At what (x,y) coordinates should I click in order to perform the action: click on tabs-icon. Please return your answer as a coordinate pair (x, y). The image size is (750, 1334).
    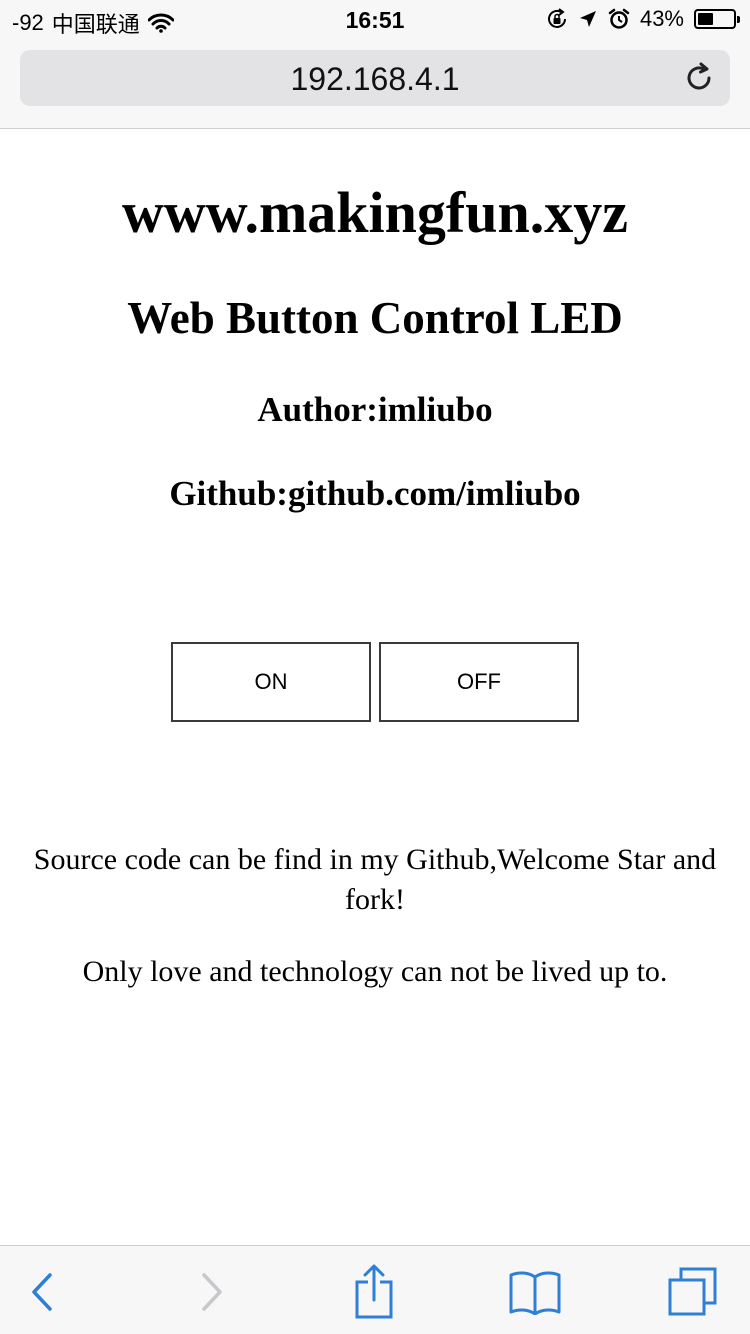
    Looking at the image, I should click on (693, 1292).